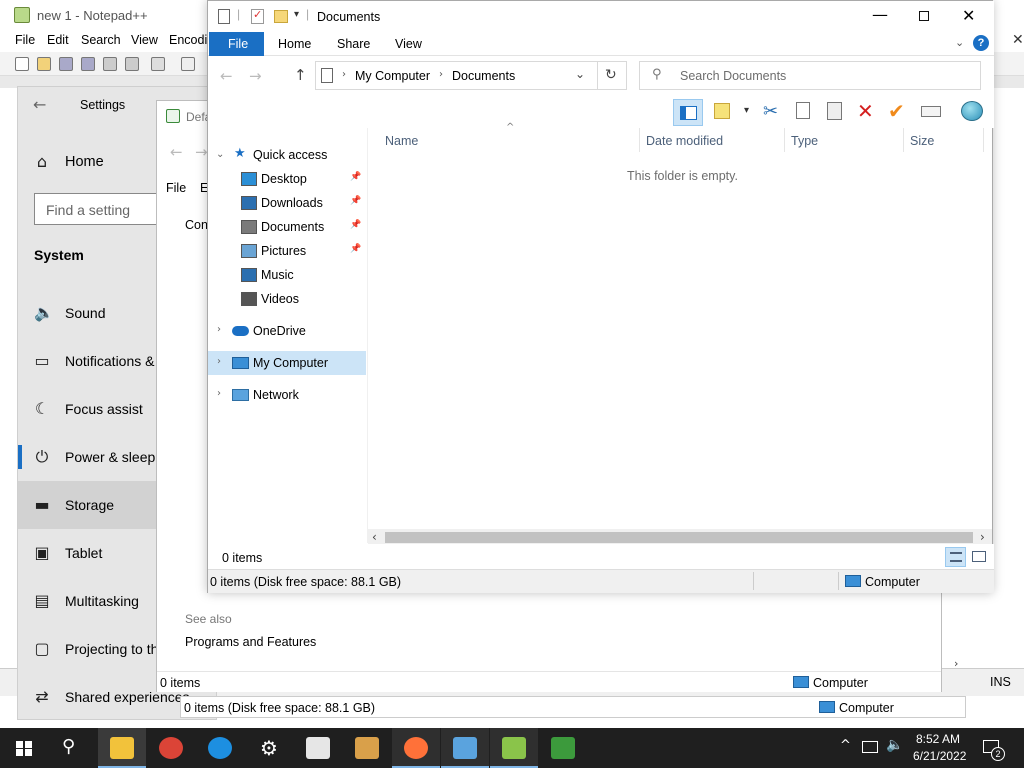  What do you see at coordinates (122, 748) in the screenshot?
I see `taskbar-file-explorer-button` at bounding box center [122, 748].